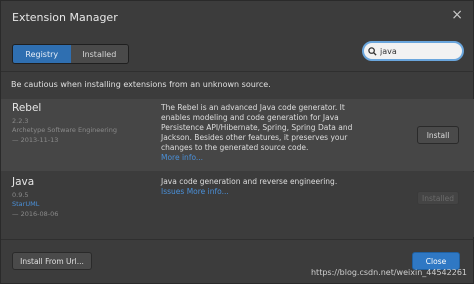 The height and width of the screenshot is (284, 474). I want to click on extension-name: Rebel, so click(27, 108).